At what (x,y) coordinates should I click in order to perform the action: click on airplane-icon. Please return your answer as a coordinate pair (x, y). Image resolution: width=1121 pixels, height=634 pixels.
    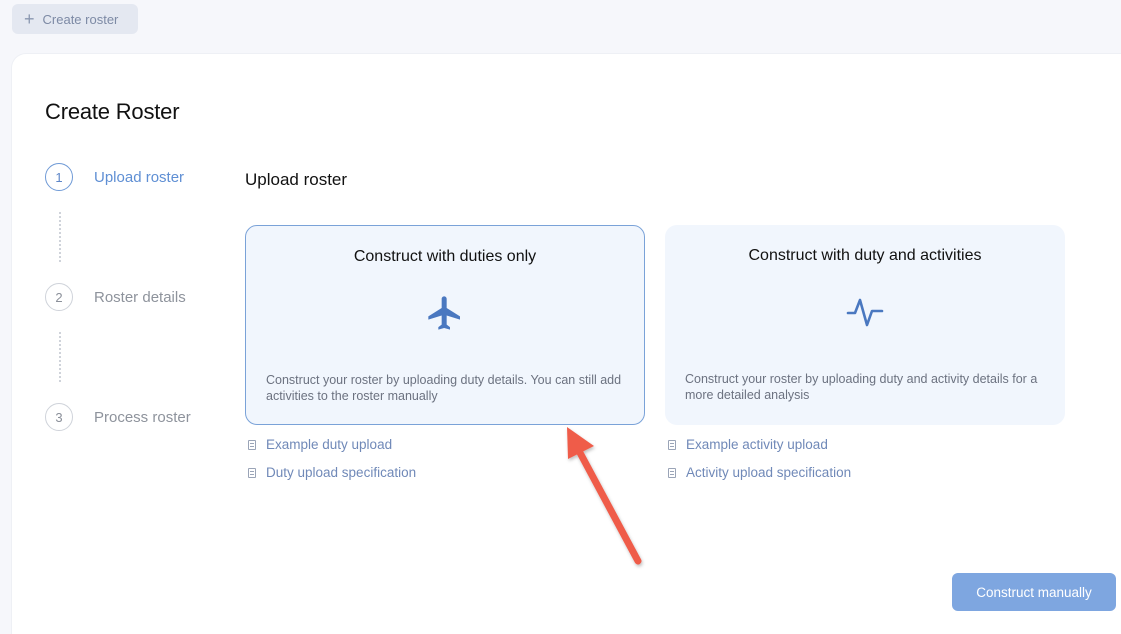
    Looking at the image, I should click on (444, 313).